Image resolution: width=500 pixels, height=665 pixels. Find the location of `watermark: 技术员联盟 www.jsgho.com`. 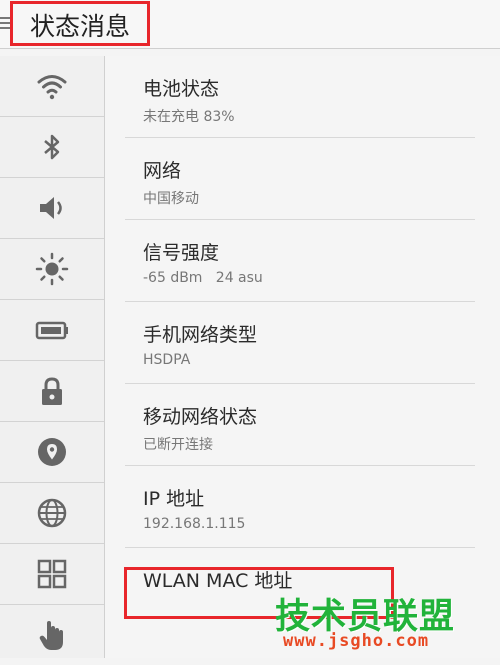

watermark: 技术员联盟 www.jsgho.com is located at coordinates (382, 621).